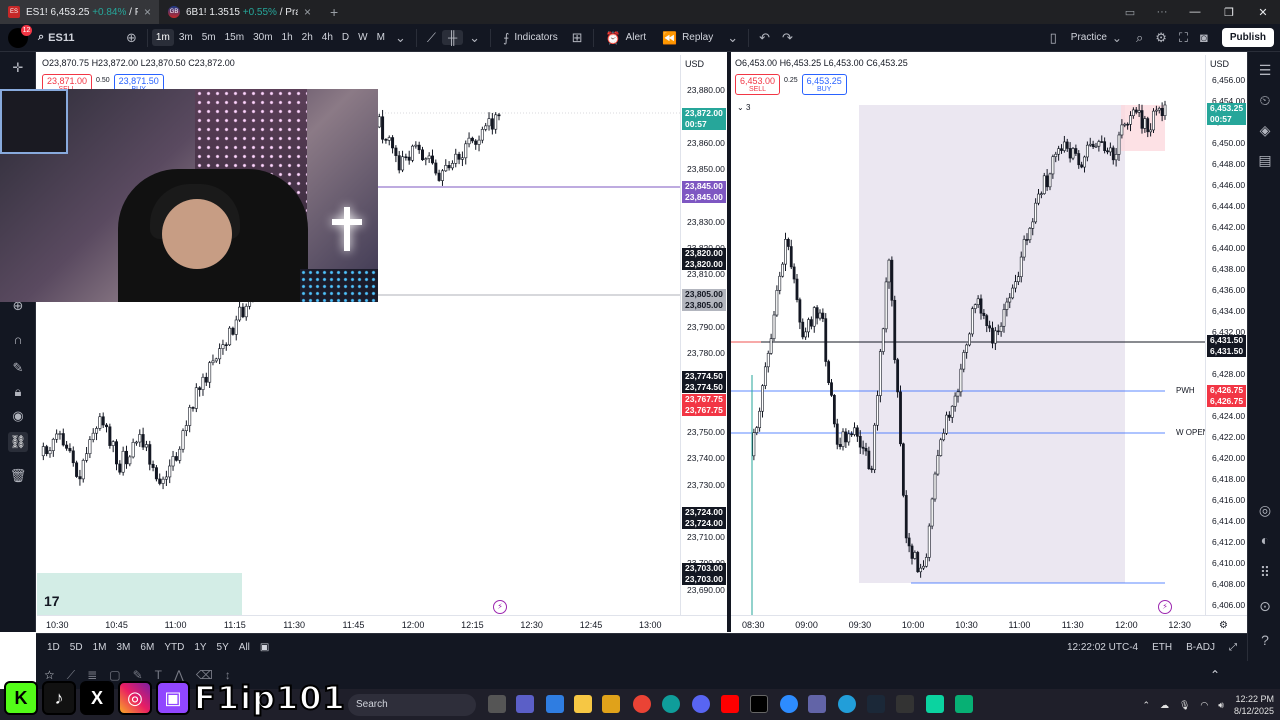 This screenshot has height=720, width=1280. Describe the element at coordinates (186, 37) in the screenshot. I see `timeframe-3m: 3m` at that location.